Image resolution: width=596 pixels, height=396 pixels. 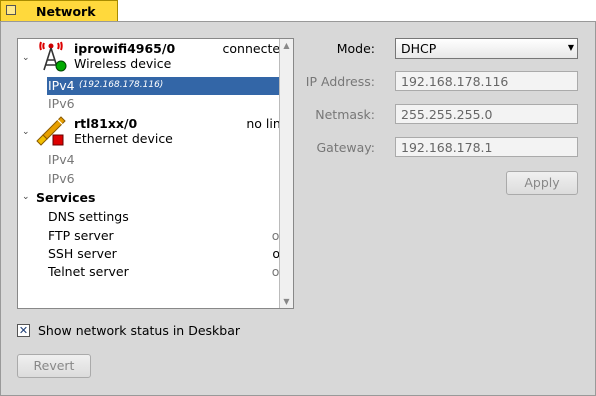 What do you see at coordinates (286, 301) in the screenshot?
I see `scroll-down-arrow-icon: ▼` at bounding box center [286, 301].